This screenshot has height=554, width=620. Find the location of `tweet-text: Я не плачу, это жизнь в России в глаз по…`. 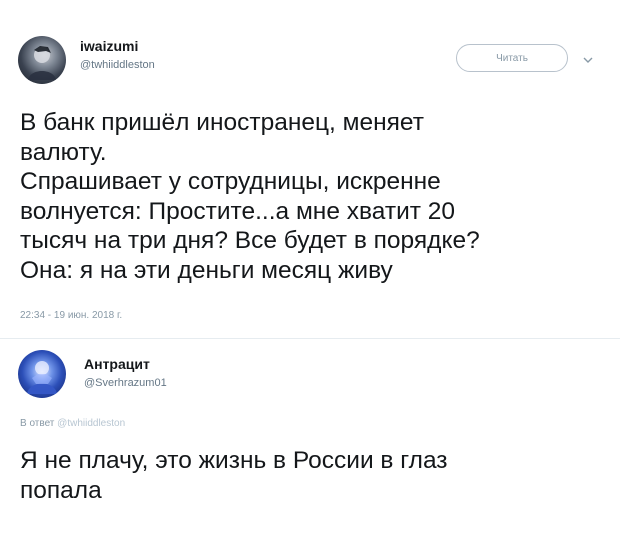

tweet-text: Я не плачу, это жизнь в России в глаз по… is located at coordinates (310, 475).